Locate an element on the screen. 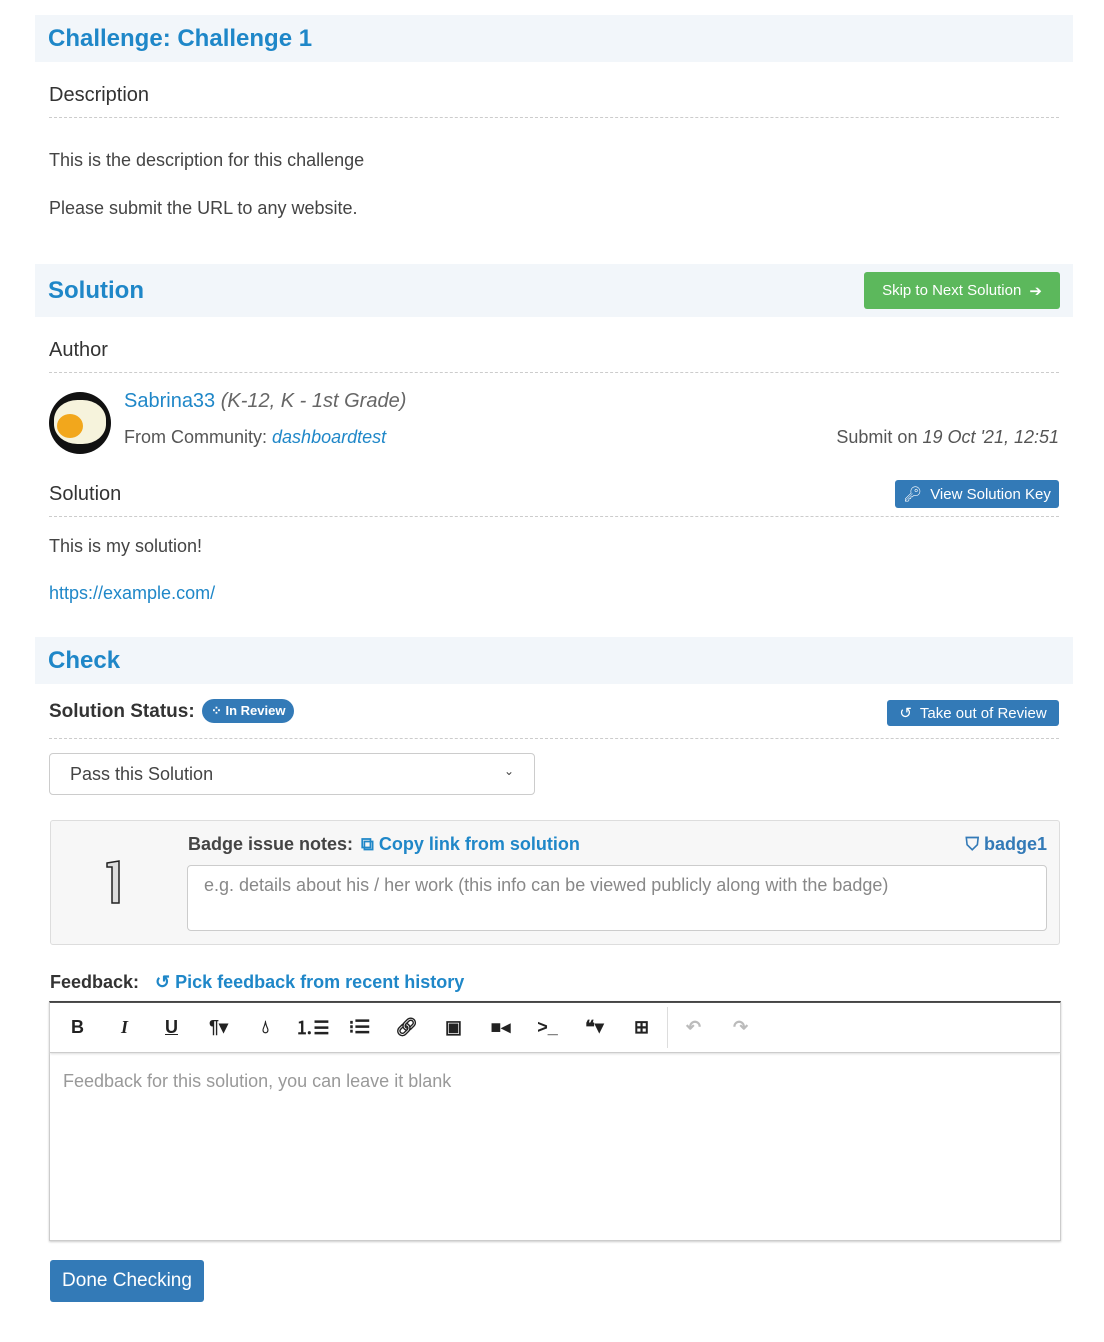  solution-text: This is my solution! is located at coordinates (126, 546).